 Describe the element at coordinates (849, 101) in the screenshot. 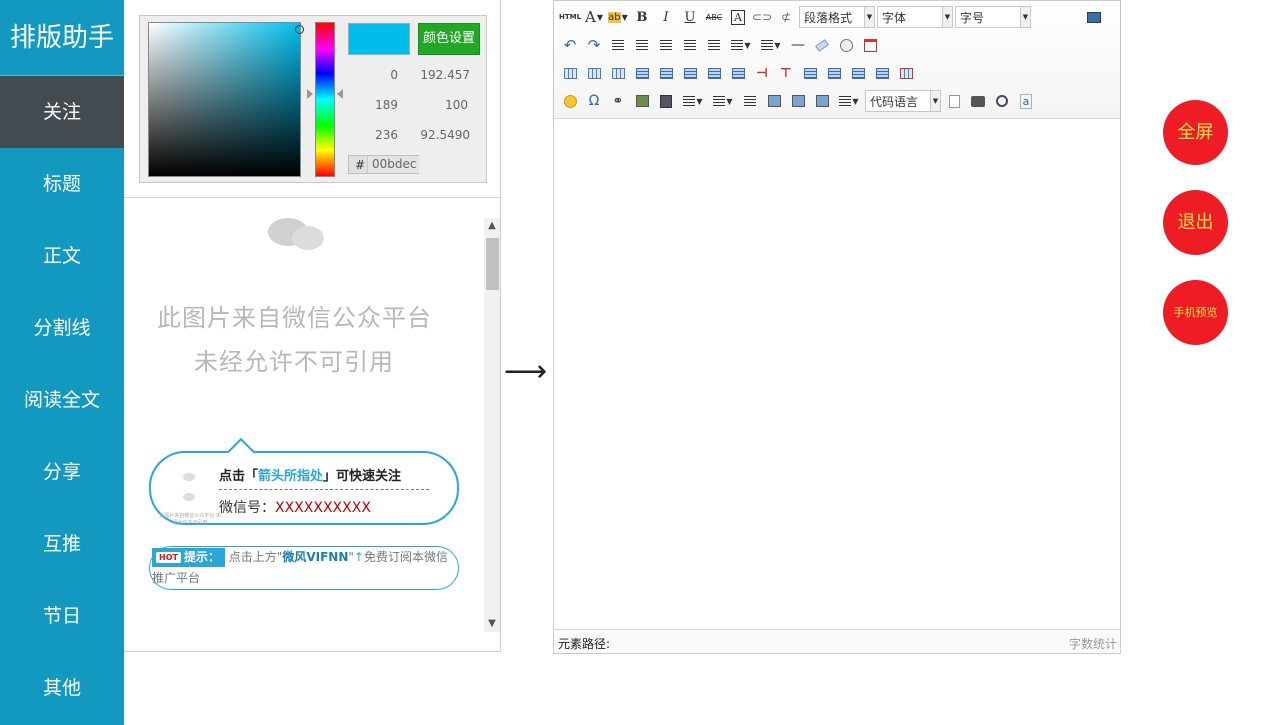

I see `line-height-button: ▼` at that location.